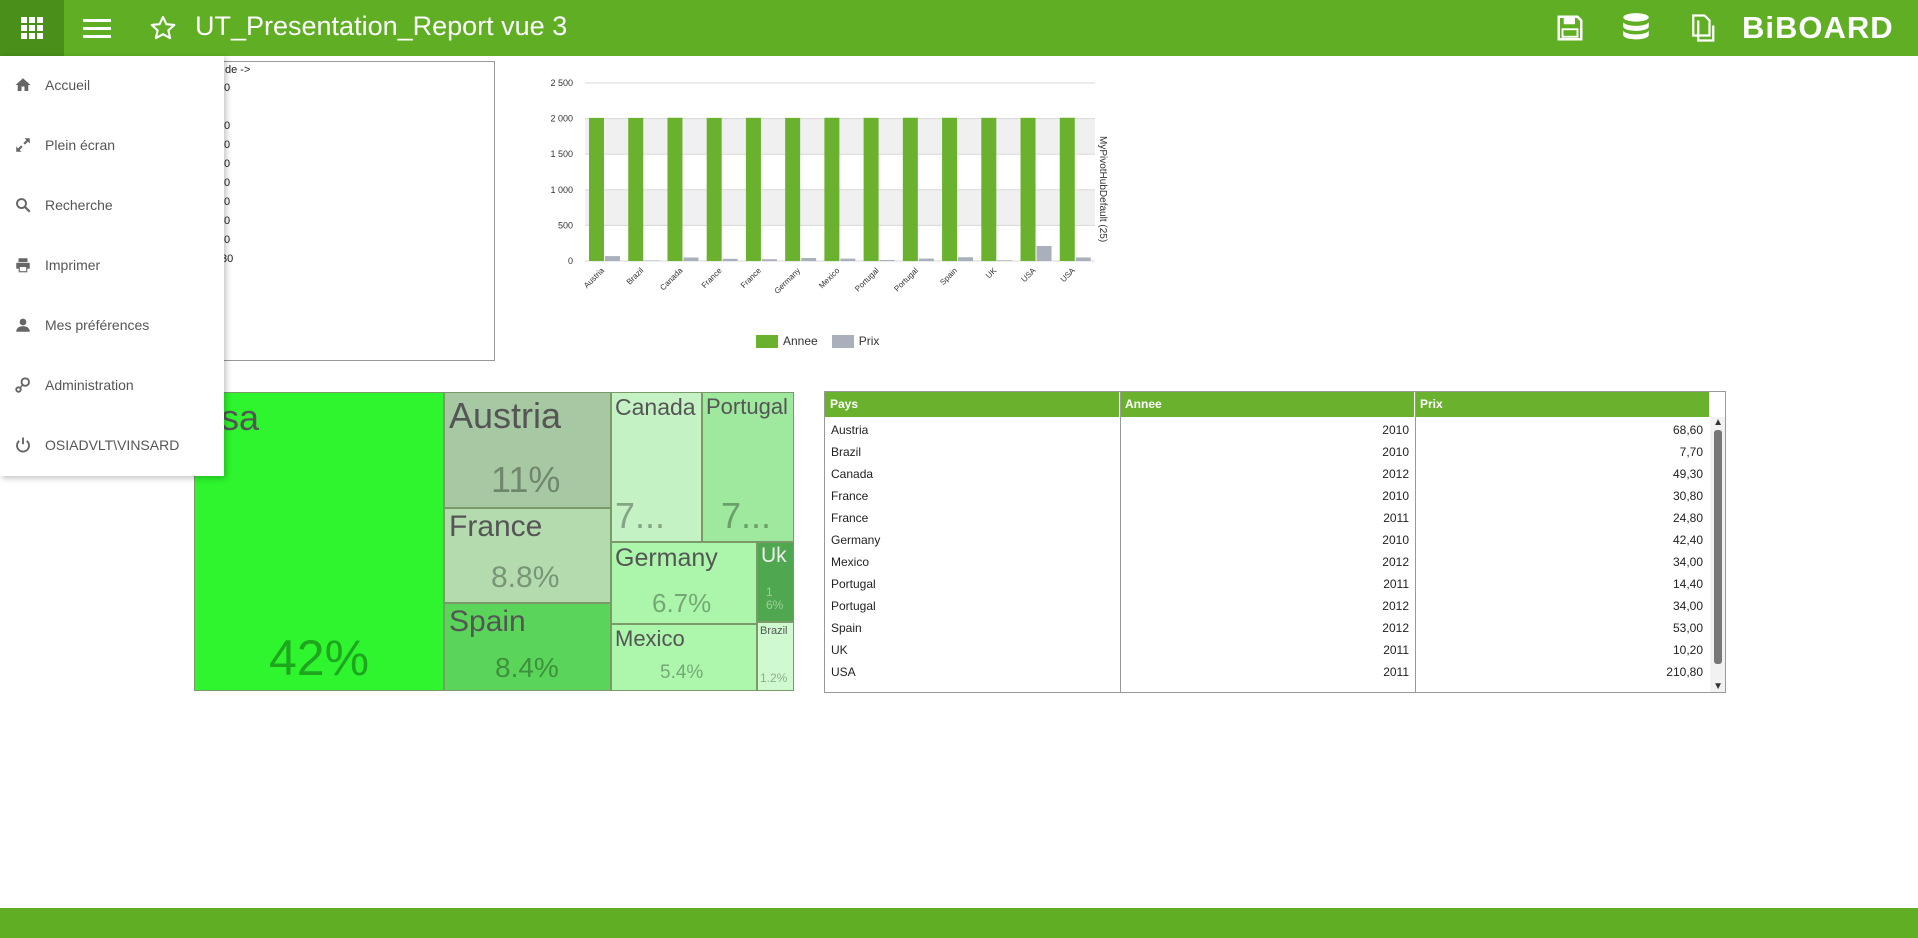  What do you see at coordinates (527, 647) in the screenshot?
I see `treemap-cell-spain: Spain 8.4%` at bounding box center [527, 647].